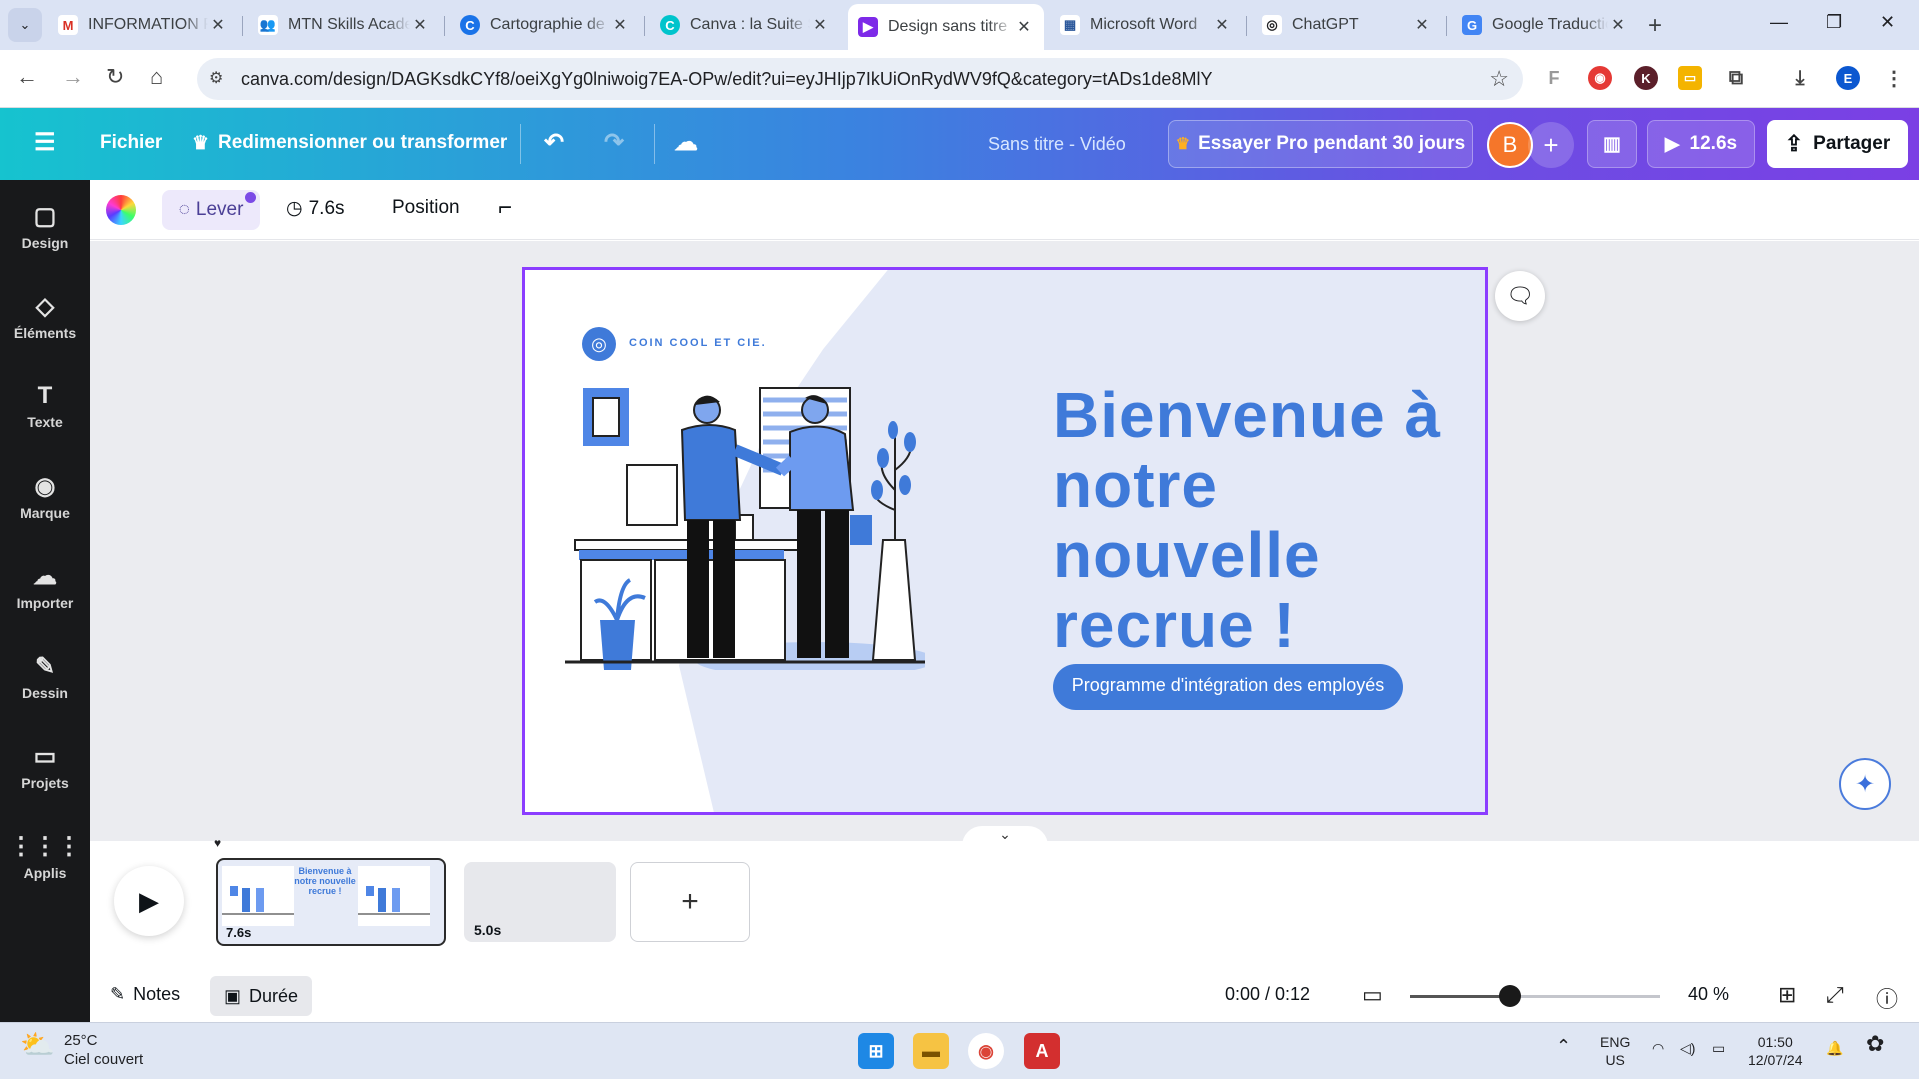  Describe the element at coordinates (1690, 78) in the screenshot. I see `extension-coupon-icon: ▭` at that location.